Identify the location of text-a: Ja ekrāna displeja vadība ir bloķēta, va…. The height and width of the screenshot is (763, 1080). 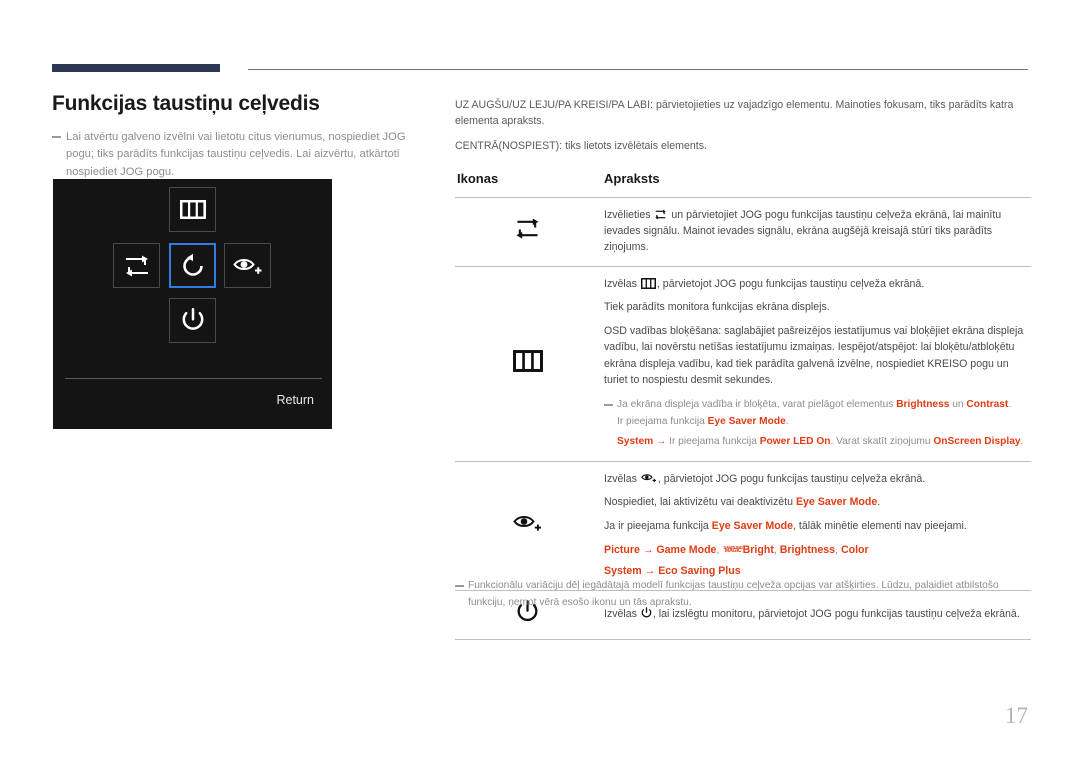
(757, 405).